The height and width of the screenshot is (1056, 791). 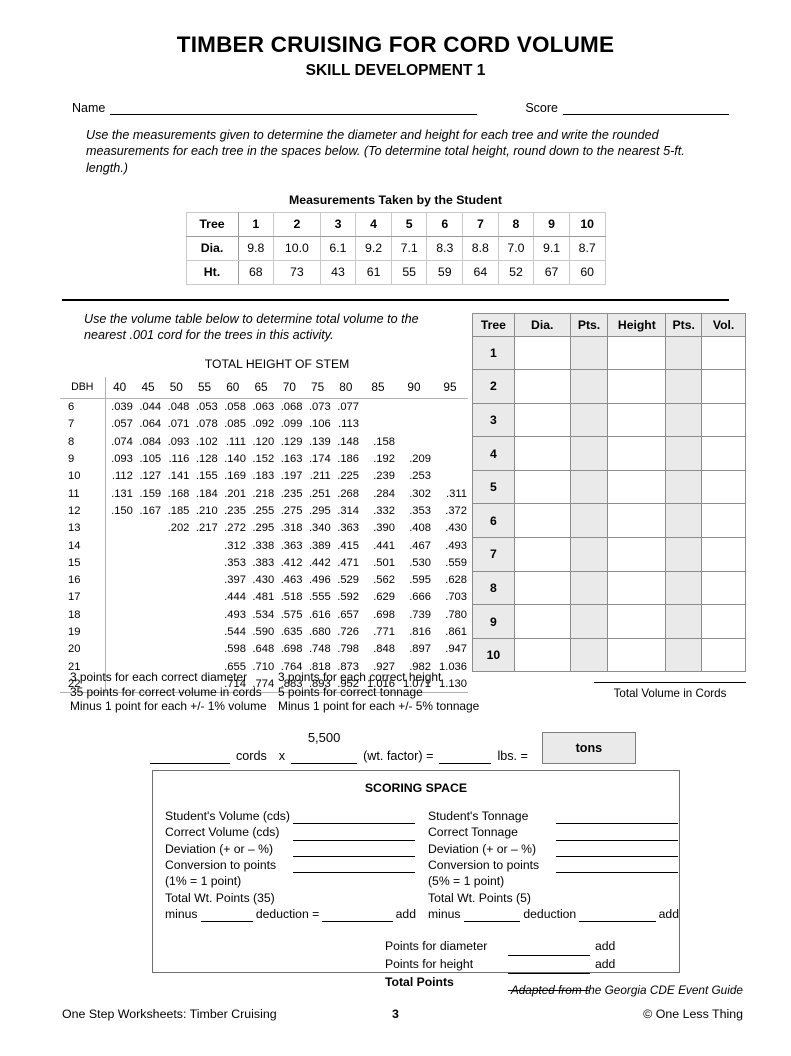 I want to click on measurements-caption: Measurements Taken by the Student, so click(x=395, y=199).